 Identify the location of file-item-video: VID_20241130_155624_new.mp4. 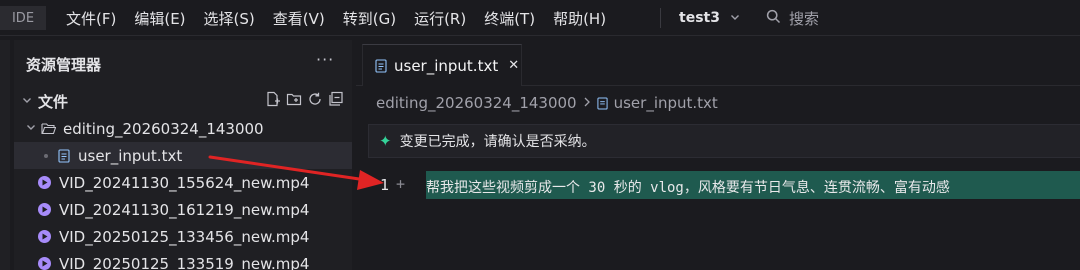
(183, 182).